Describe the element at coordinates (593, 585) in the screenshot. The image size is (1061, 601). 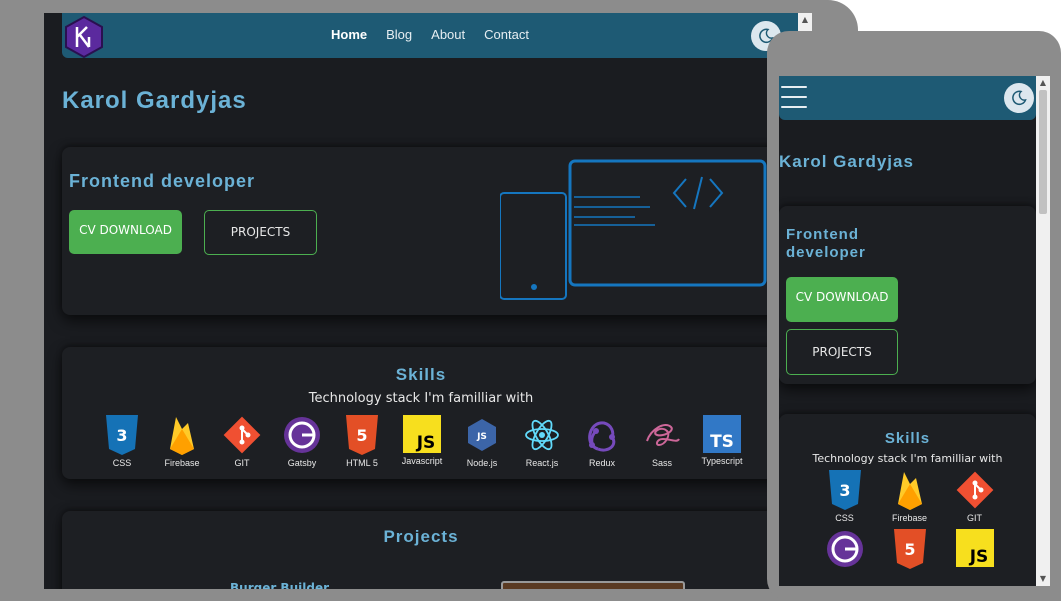
I see `project-thumbnail` at that location.